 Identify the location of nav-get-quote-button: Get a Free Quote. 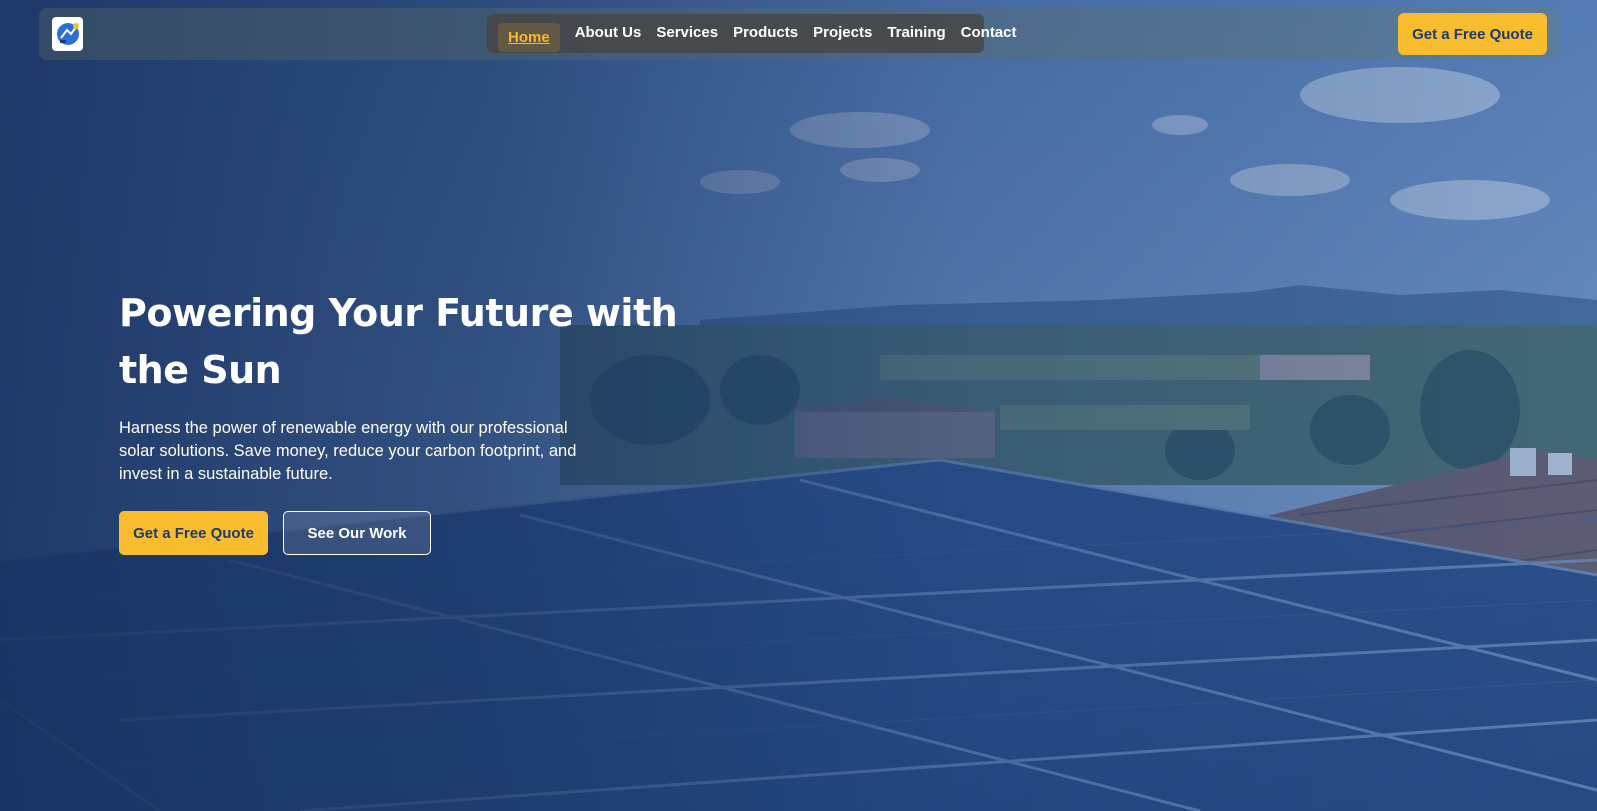
(1472, 34).